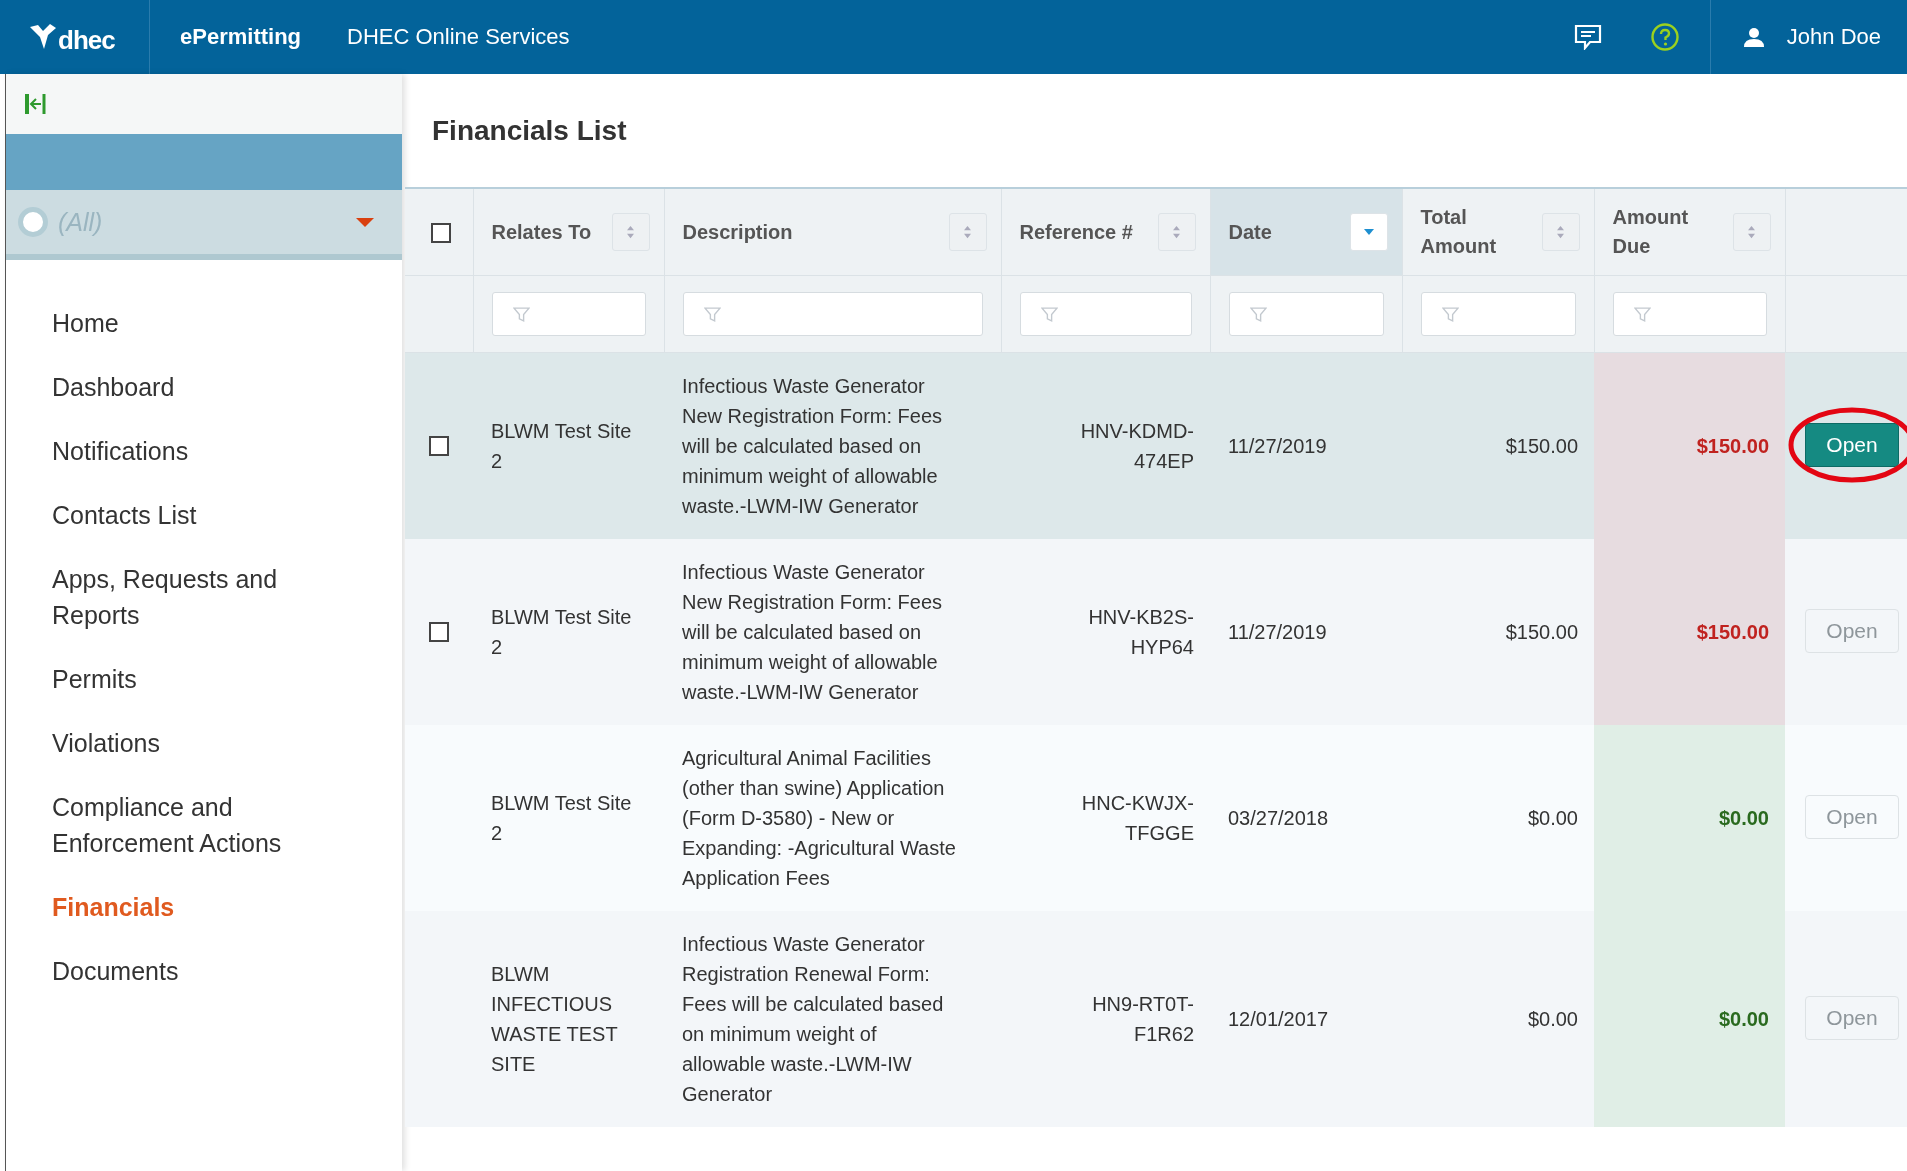 This screenshot has height=1171, width=1907. What do you see at coordinates (529, 130) in the screenshot?
I see `page-title: Financials List` at bounding box center [529, 130].